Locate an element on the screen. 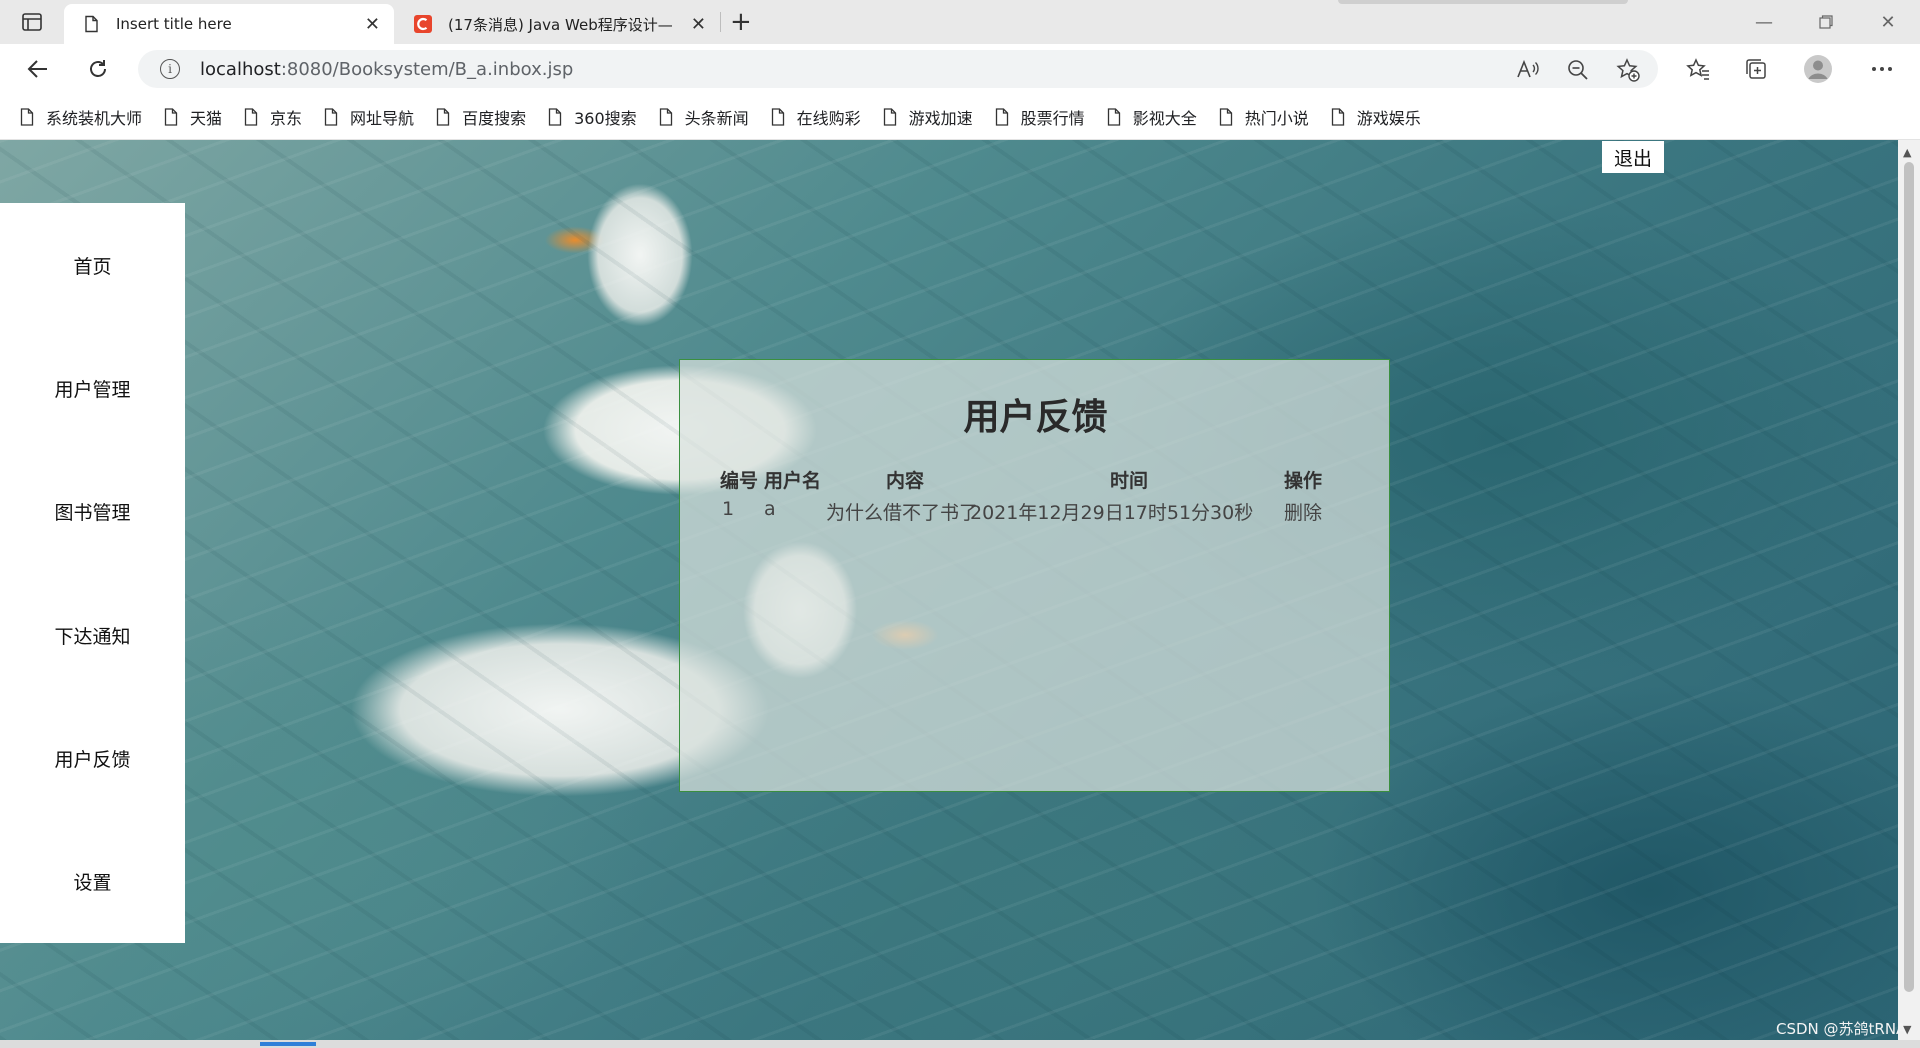 Image resolution: width=1920 pixels, height=1048 pixels. zoom-out-icon is located at coordinates (1578, 70).